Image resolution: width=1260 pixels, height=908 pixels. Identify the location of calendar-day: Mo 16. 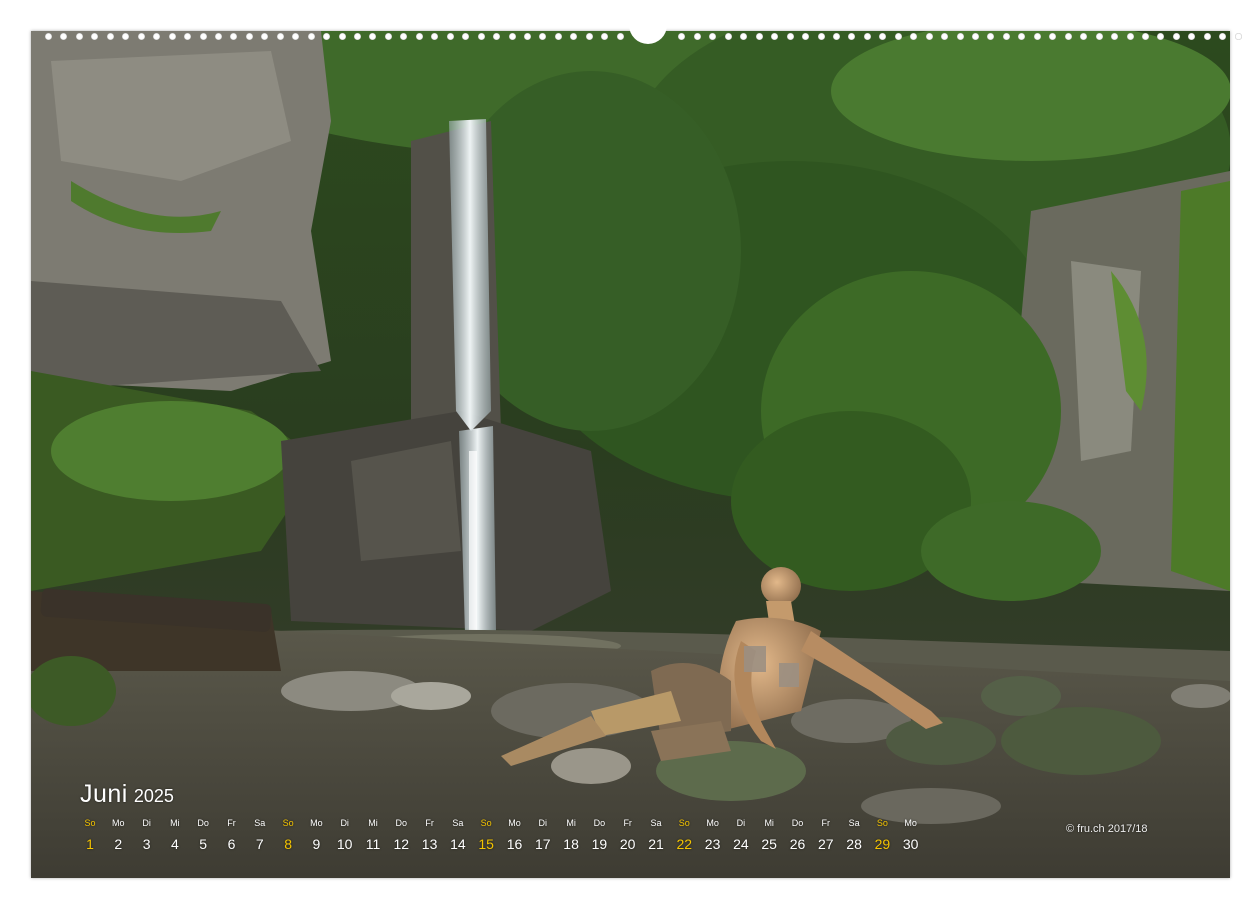
(515, 835).